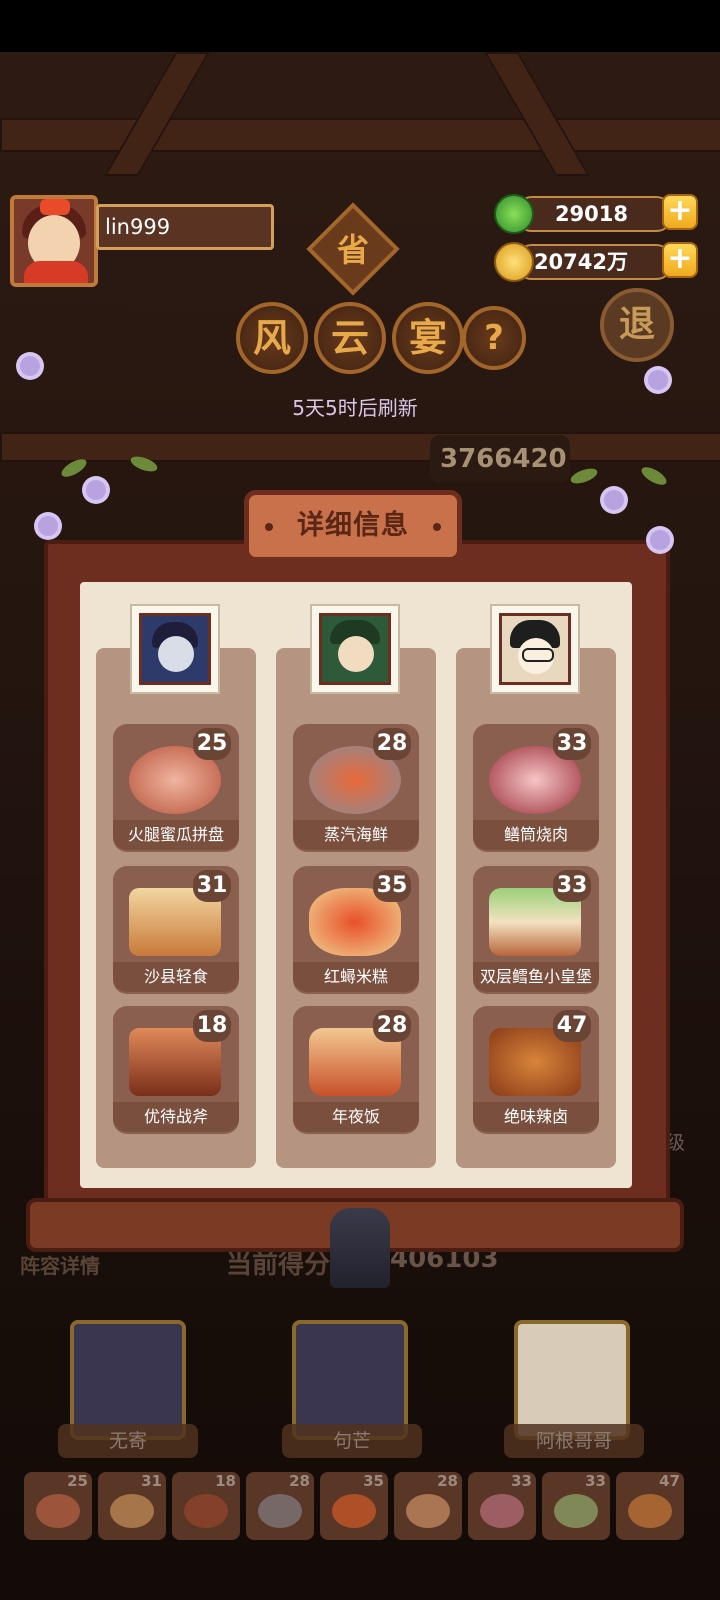 The image size is (720, 1600). What do you see at coordinates (212, 1026) in the screenshot?
I see `dish-level: 18` at bounding box center [212, 1026].